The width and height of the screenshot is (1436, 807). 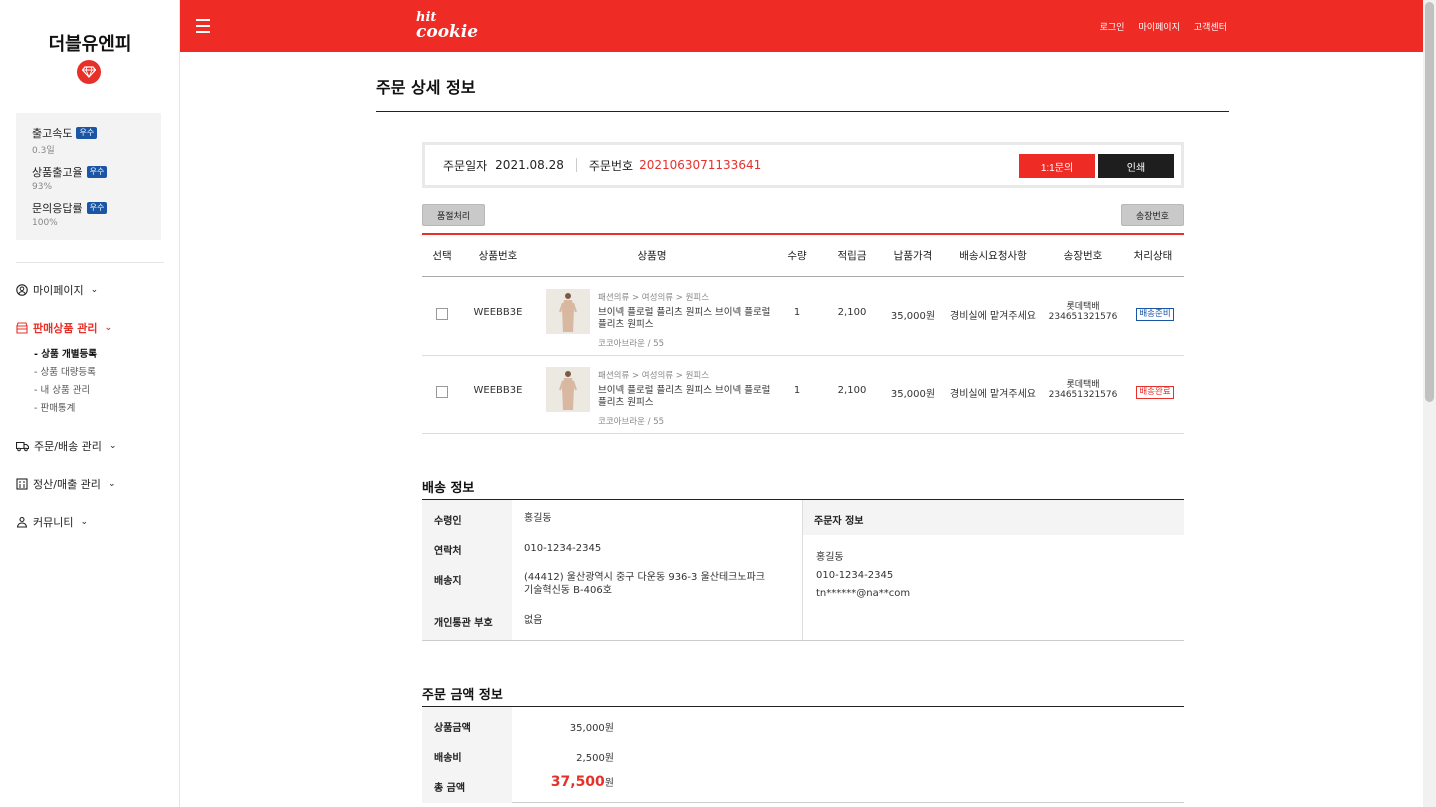 What do you see at coordinates (654, 376) in the screenshot?
I see `product-category: 패션의류 > 여성의류 > 원피스` at bounding box center [654, 376].